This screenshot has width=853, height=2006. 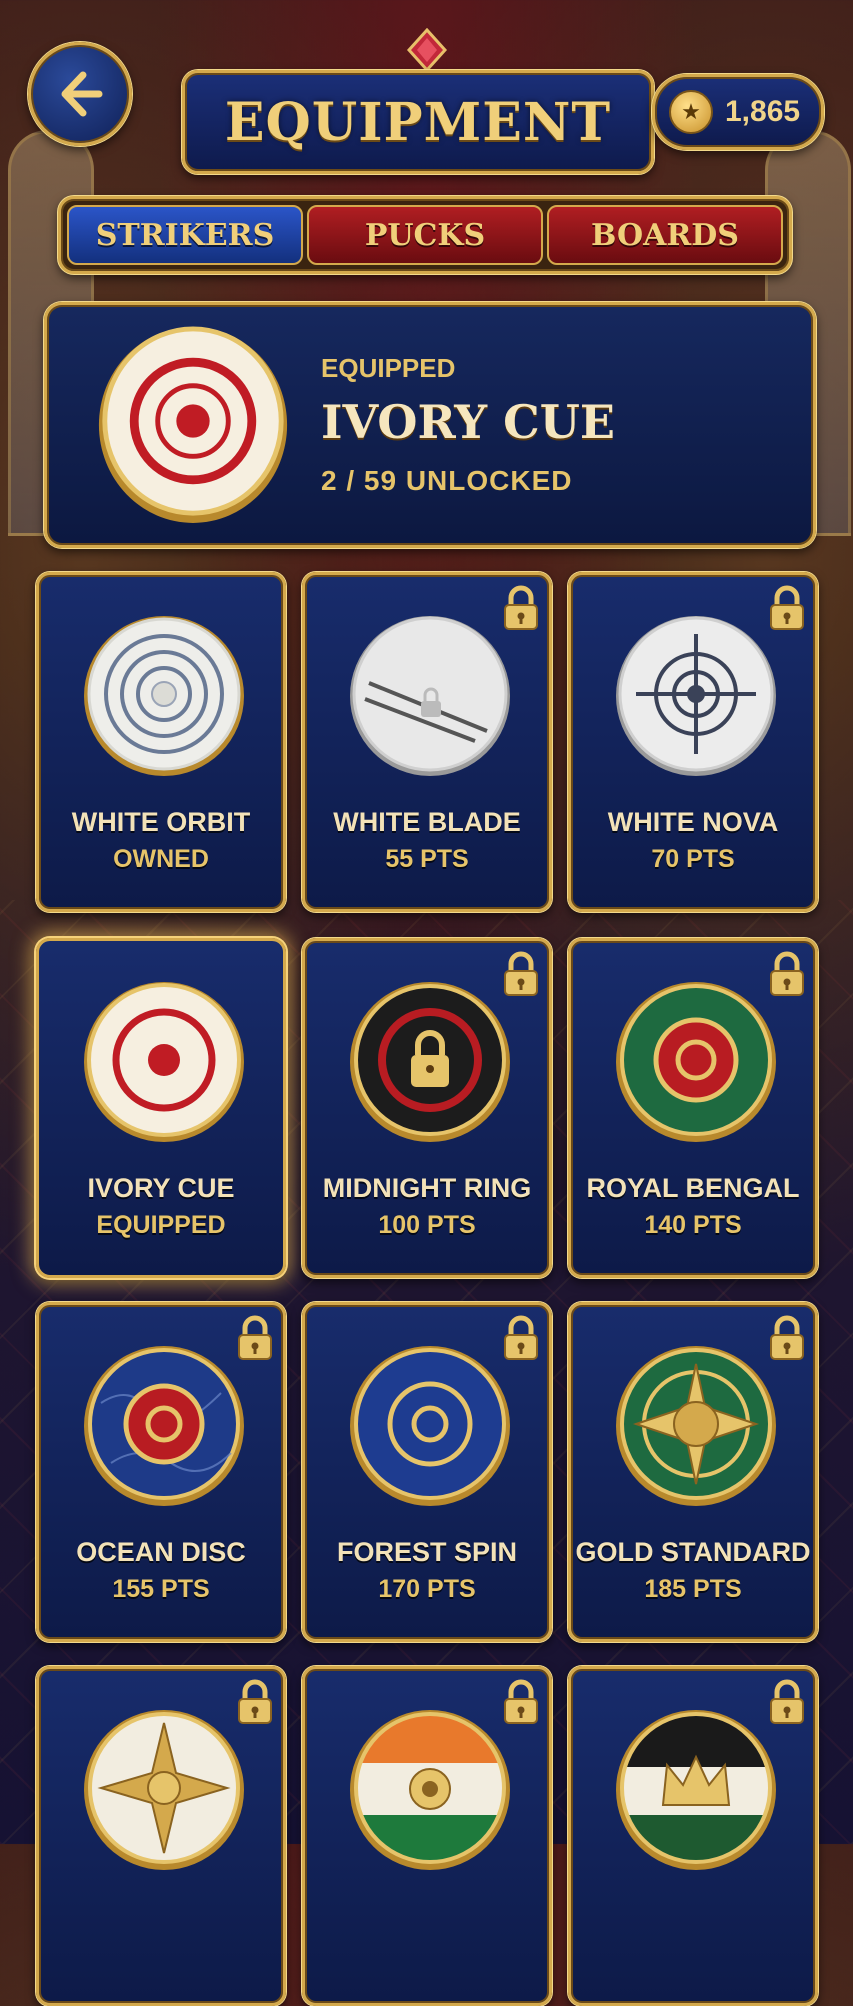 I want to click on striker-card-white-blade: WHITE BLADE 55 PTS, so click(x=427, y=742).